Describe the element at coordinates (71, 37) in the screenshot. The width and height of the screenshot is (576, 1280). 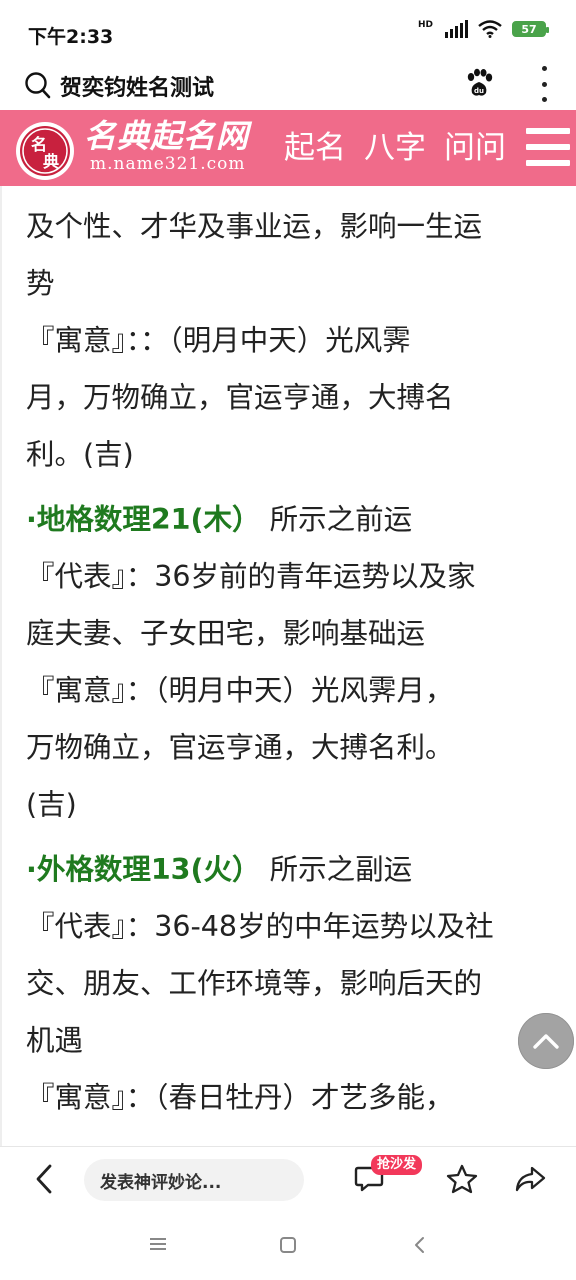
I see `status-time: 下午2:33` at that location.